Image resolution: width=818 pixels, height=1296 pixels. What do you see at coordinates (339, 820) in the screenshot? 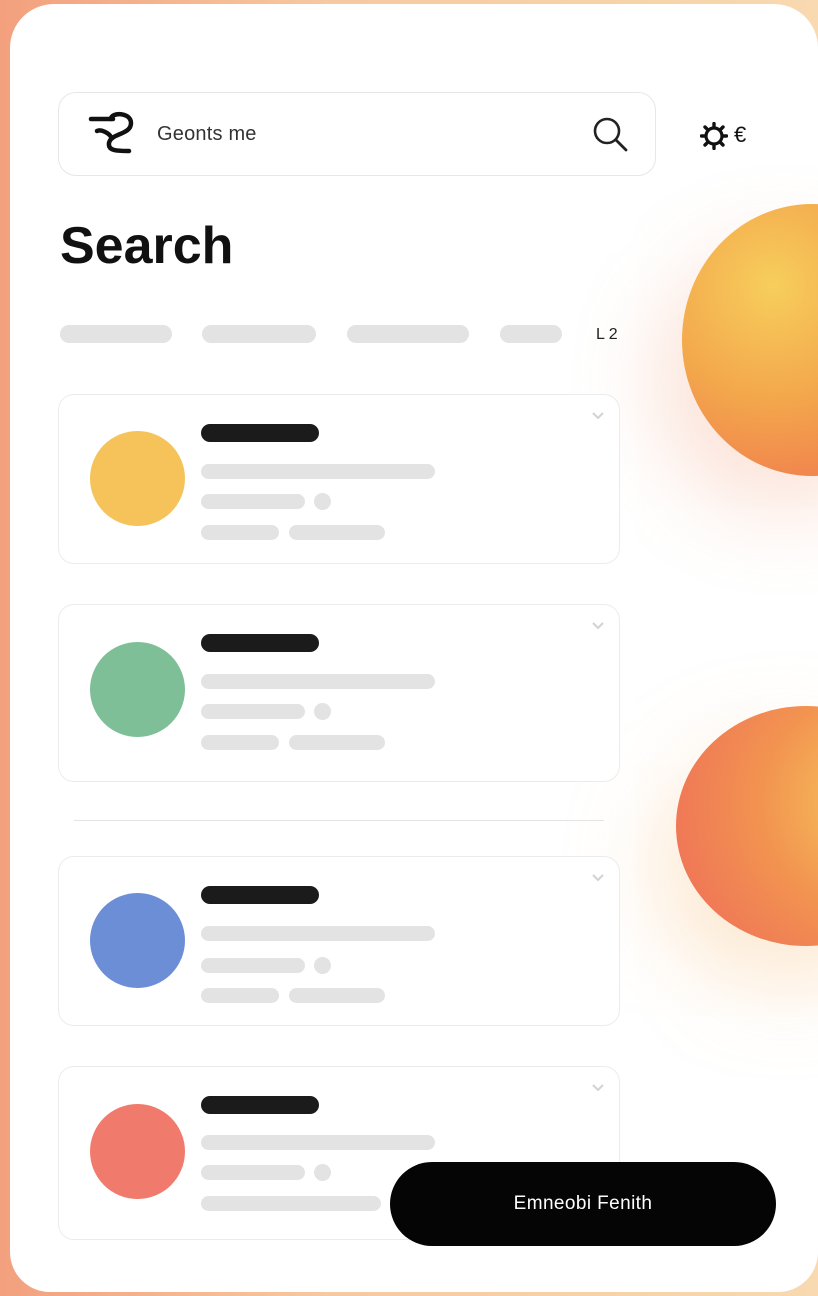
I see `divider` at bounding box center [339, 820].